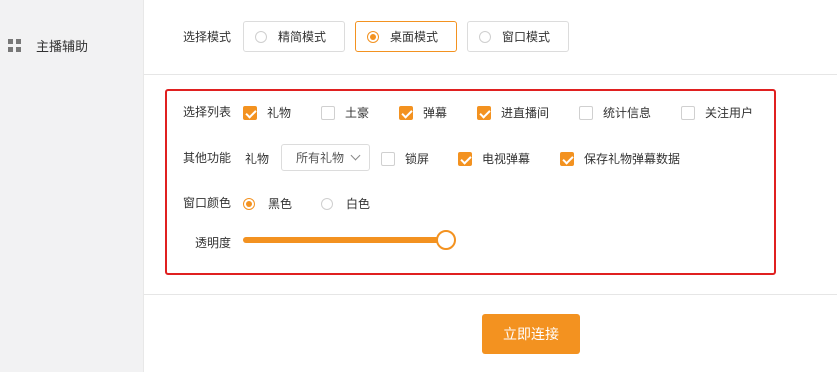 The height and width of the screenshot is (372, 837). Describe the element at coordinates (280, 204) in the screenshot. I see `radio-label: 黑色` at that location.